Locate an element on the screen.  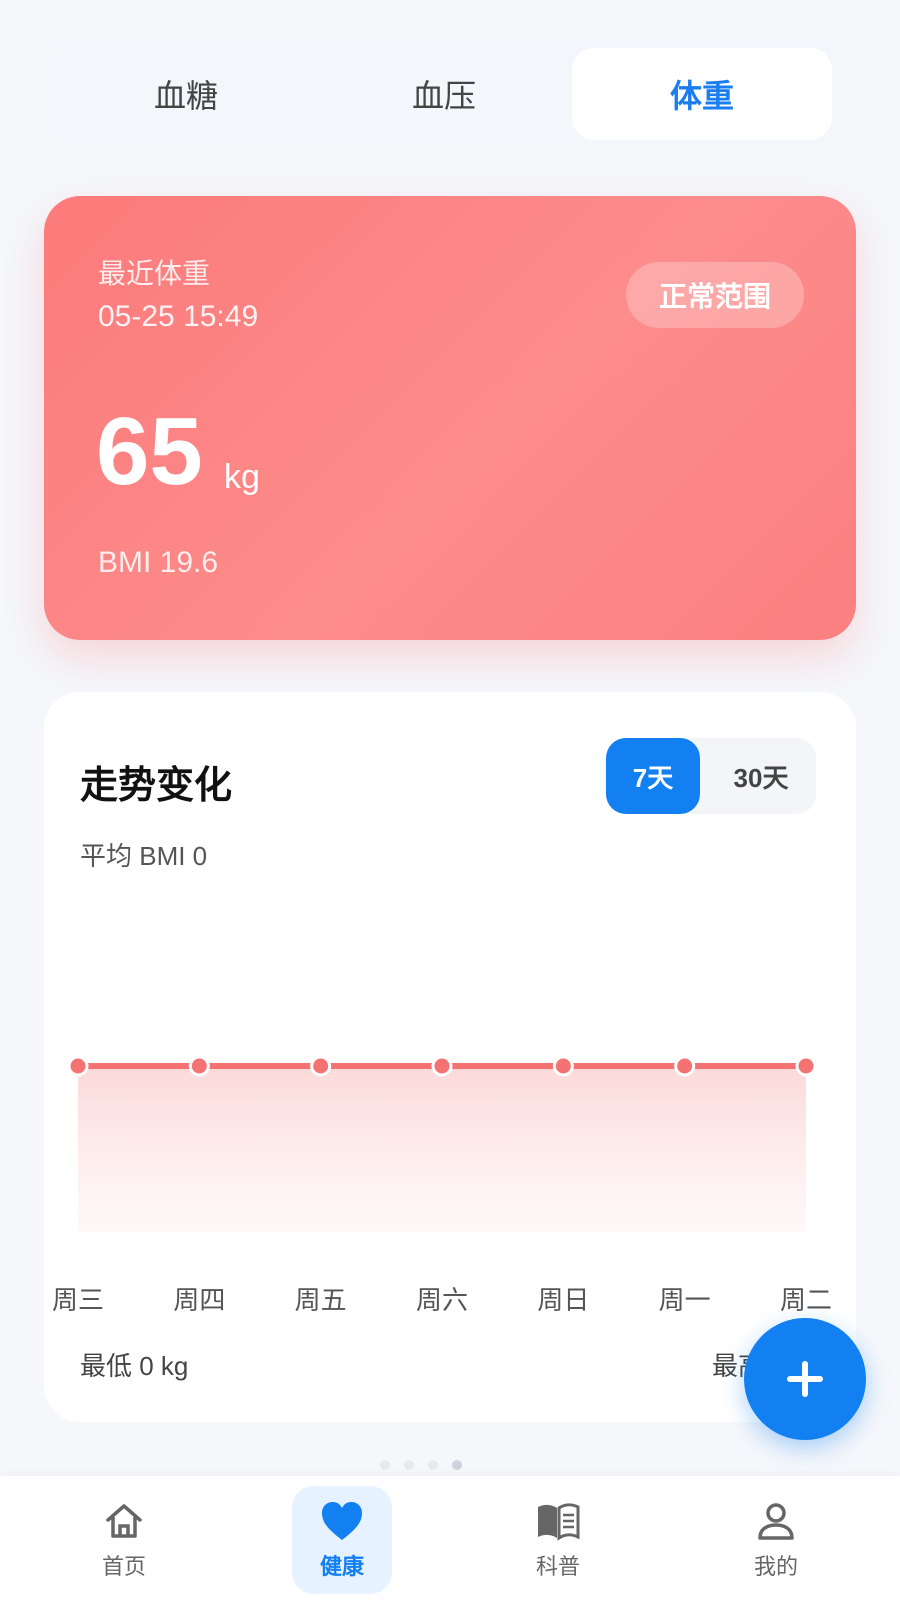
recent-weight-label: 最近体重 is located at coordinates (154, 273).